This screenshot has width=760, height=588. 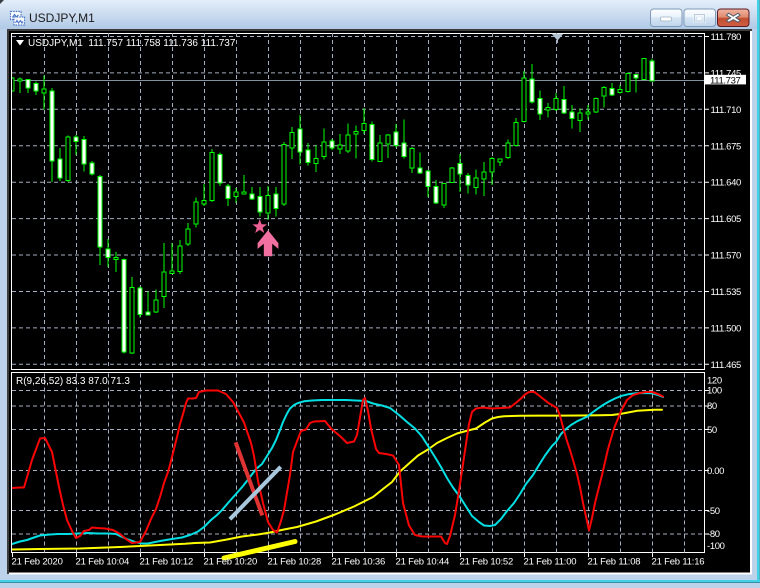 What do you see at coordinates (713, 511) in the screenshot?
I see `svg-text: -50` at bounding box center [713, 511].